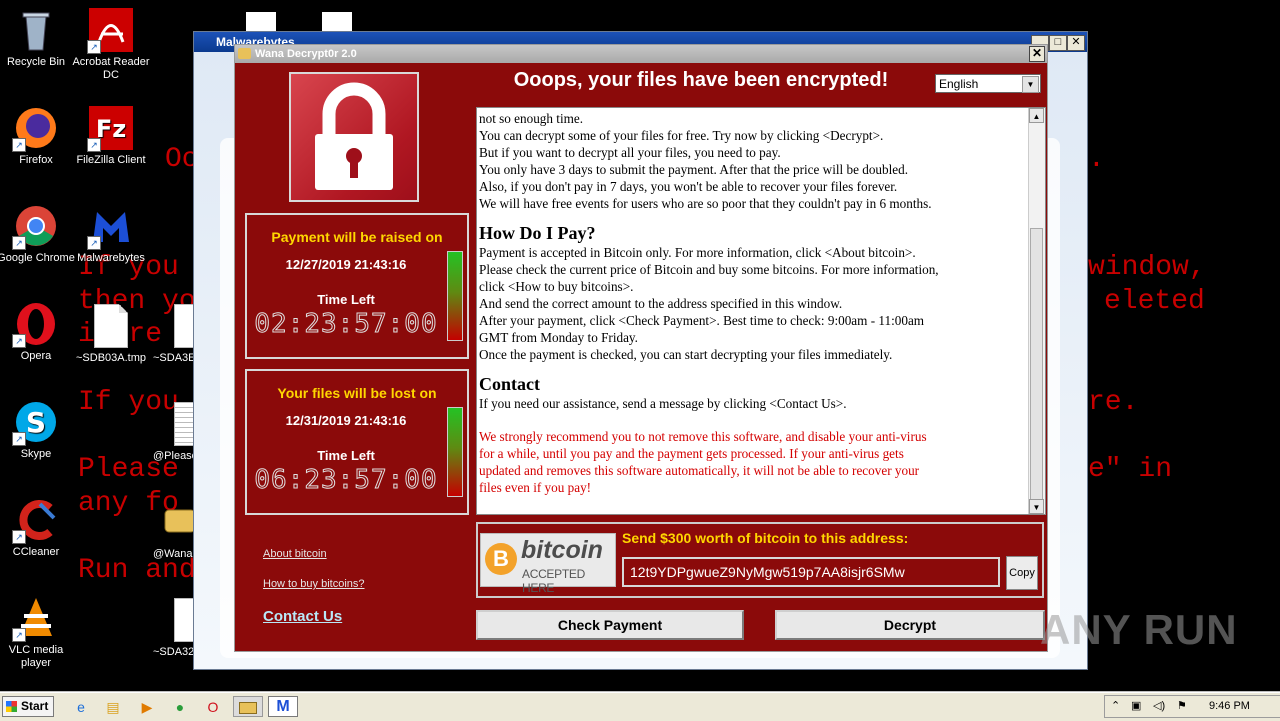 The width and height of the screenshot is (1280, 721). I want to click on desktop-icon-malwarebytes: ↗ Malwarebytes, so click(111, 234).